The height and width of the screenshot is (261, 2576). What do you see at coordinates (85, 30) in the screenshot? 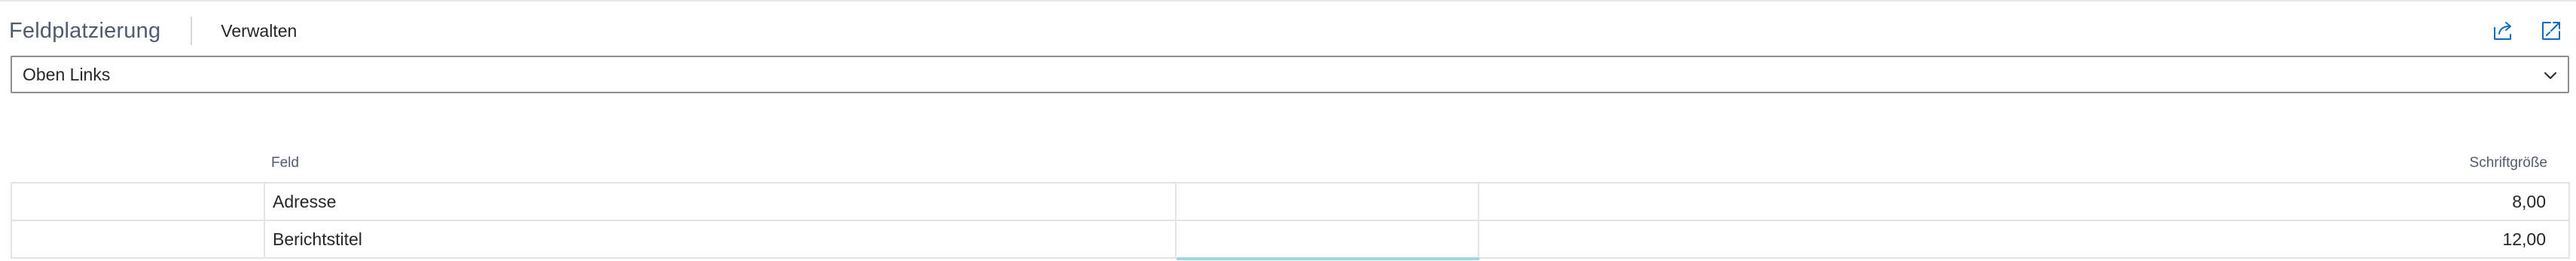
I see `page-title: Feldplatzierung` at bounding box center [85, 30].